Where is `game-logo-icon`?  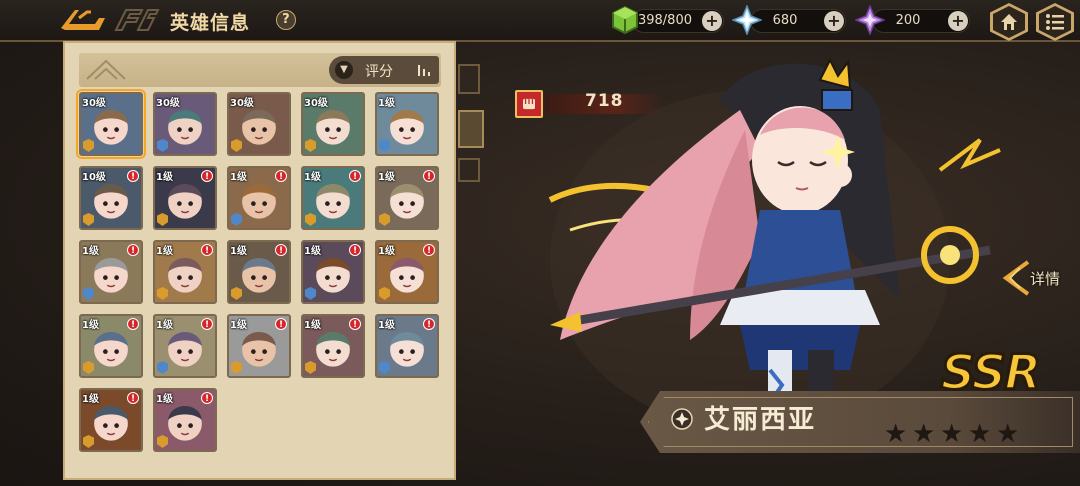
game-logo-icon is located at coordinates (136, 20).